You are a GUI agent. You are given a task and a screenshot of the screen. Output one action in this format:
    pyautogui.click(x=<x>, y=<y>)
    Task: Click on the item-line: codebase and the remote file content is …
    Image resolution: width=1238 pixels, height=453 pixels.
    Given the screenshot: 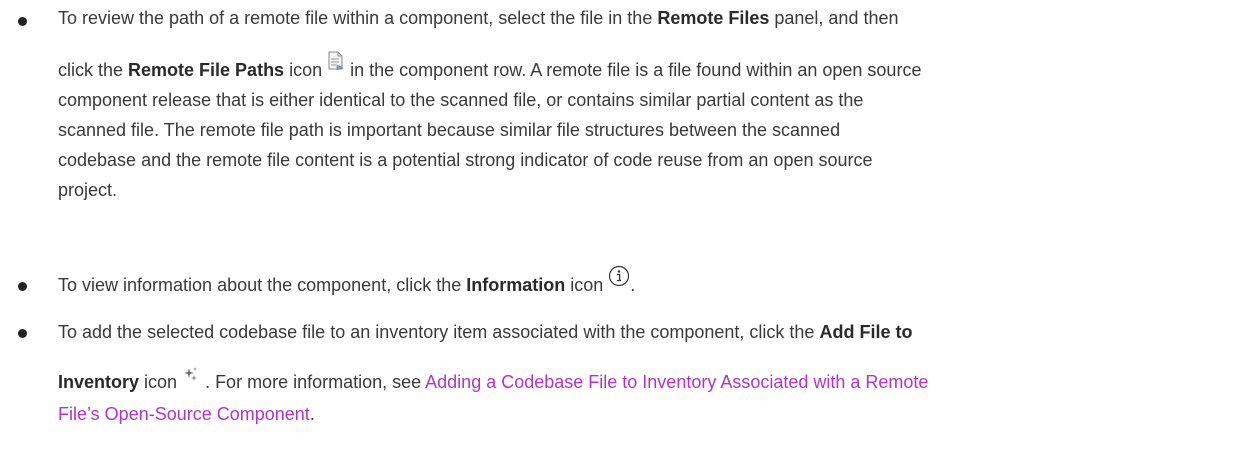 What is the action you would take?
    pyautogui.click(x=465, y=160)
    